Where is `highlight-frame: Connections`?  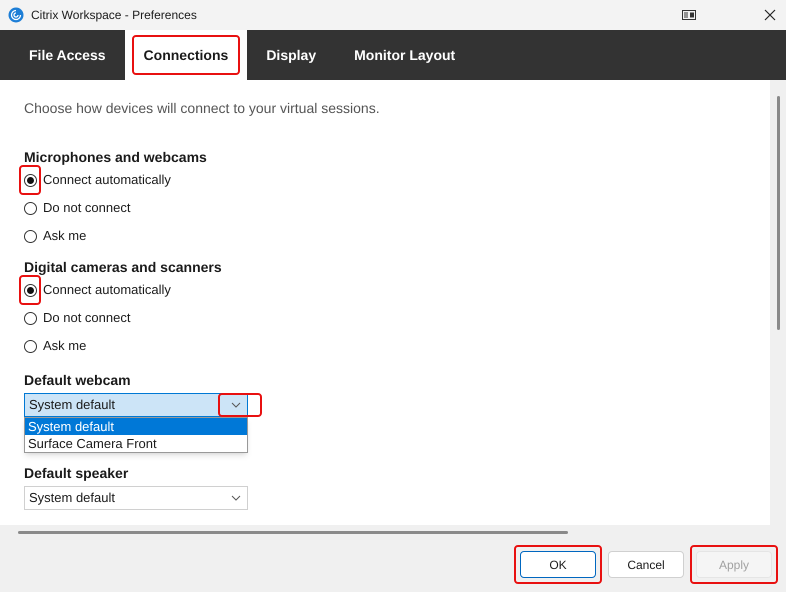 highlight-frame: Connections is located at coordinates (186, 55).